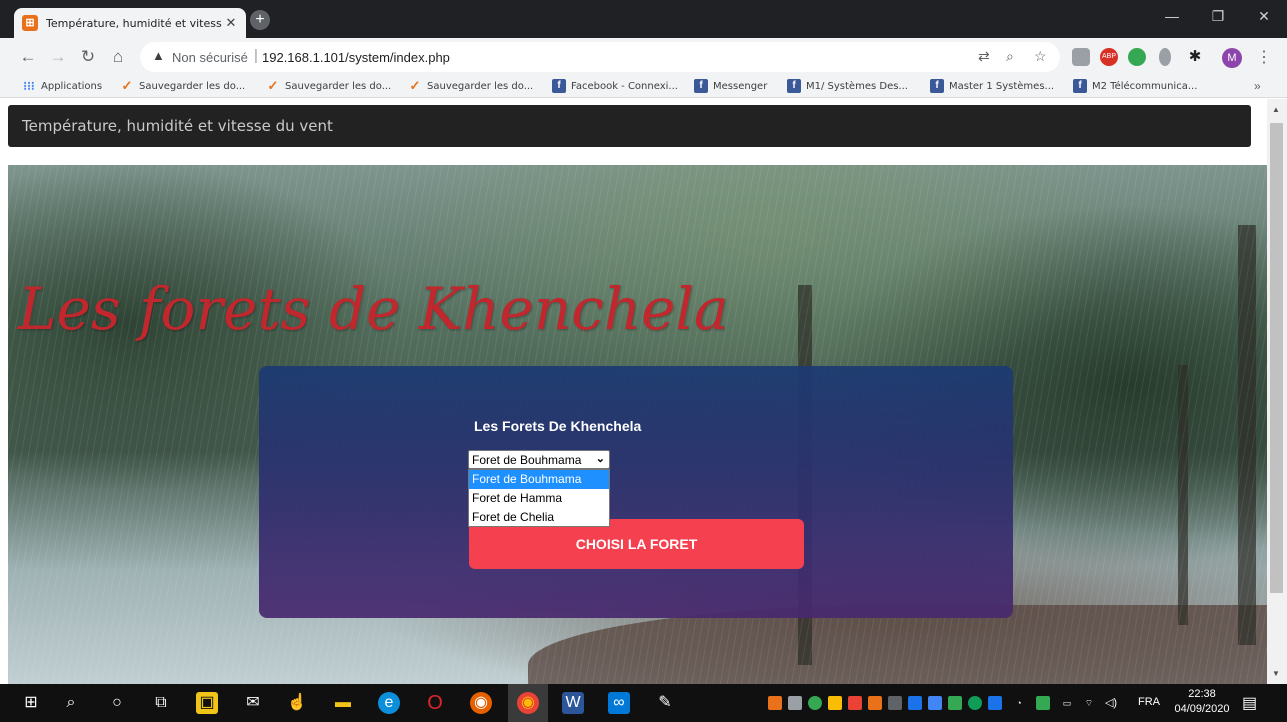 The height and width of the screenshot is (722, 1287). I want to click on home-icon: ⌂, so click(118, 57).